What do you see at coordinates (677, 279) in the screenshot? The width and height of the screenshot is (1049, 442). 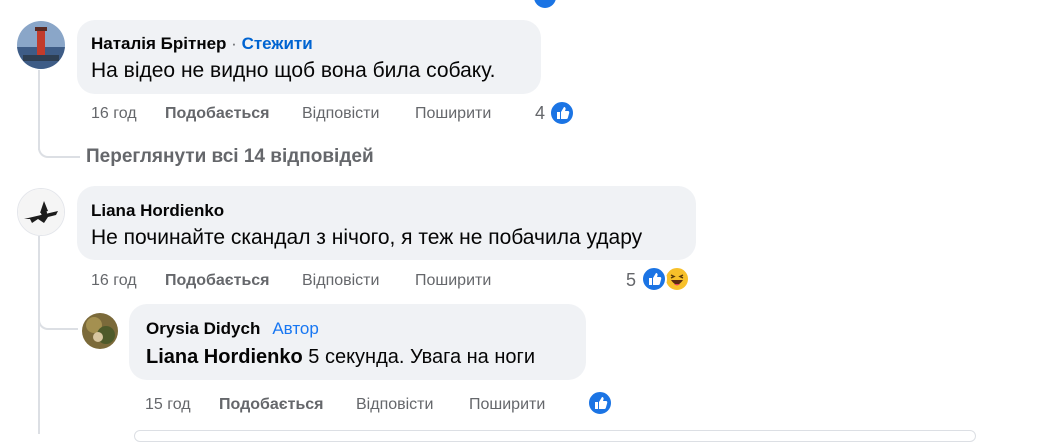 I see `haha-reaction-icon` at bounding box center [677, 279].